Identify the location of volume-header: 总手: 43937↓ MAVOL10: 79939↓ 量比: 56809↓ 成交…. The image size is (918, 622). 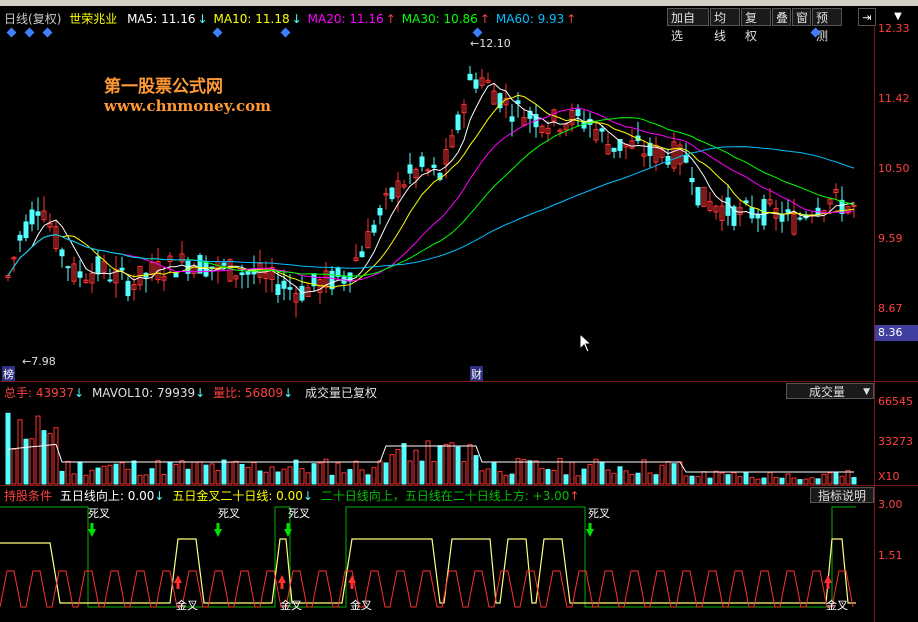
(191, 393).